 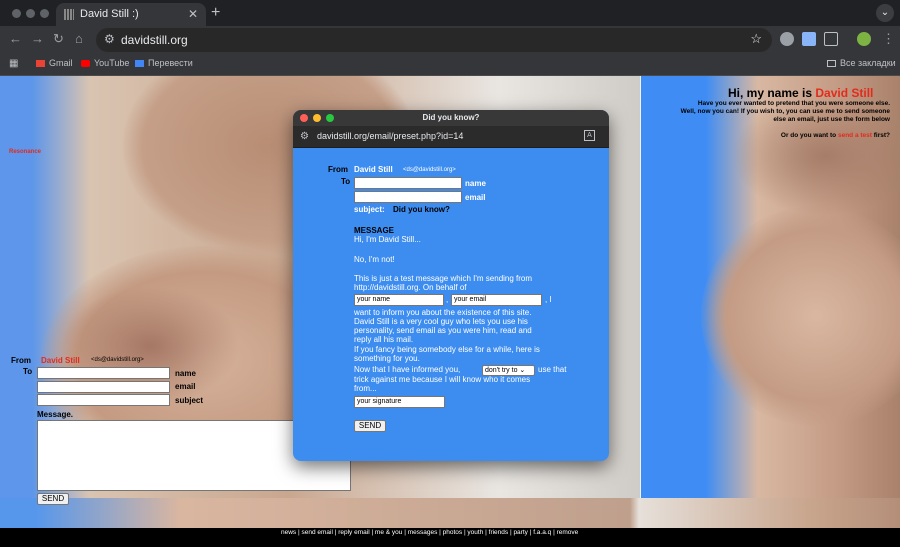 I want to click on background-photo-strip, so click(x=450, y=513).